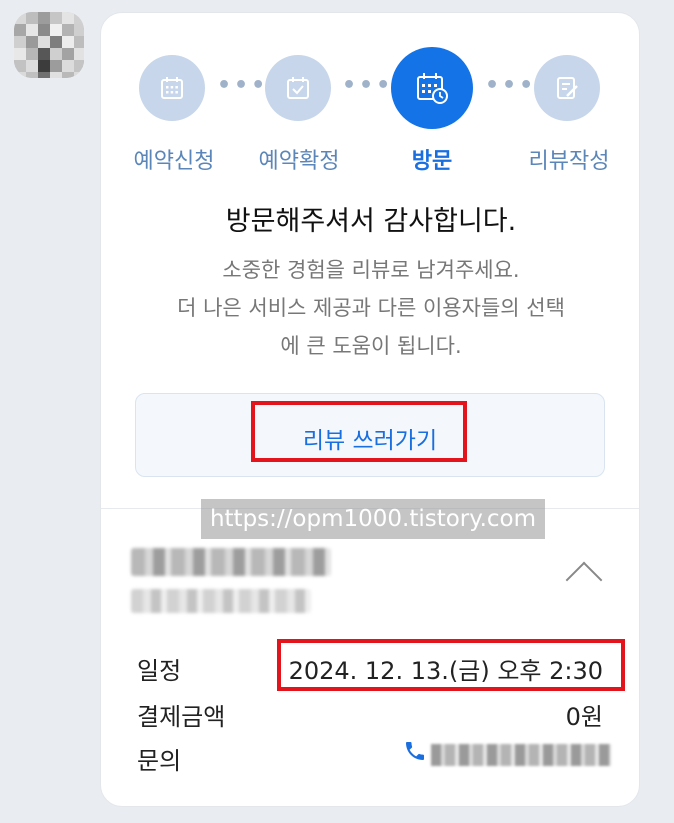  What do you see at coordinates (49, 45) in the screenshot?
I see `avatar` at bounding box center [49, 45].